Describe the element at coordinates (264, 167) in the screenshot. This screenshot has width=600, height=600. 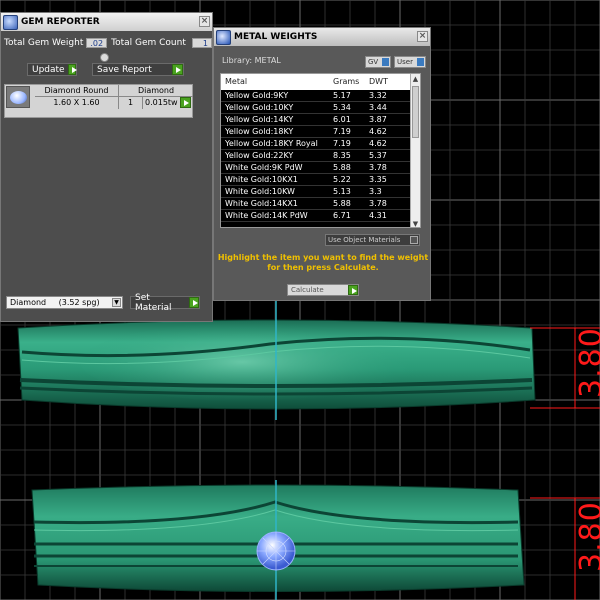
I see `metal-cell-metal: White Gold:9K PdW` at that location.